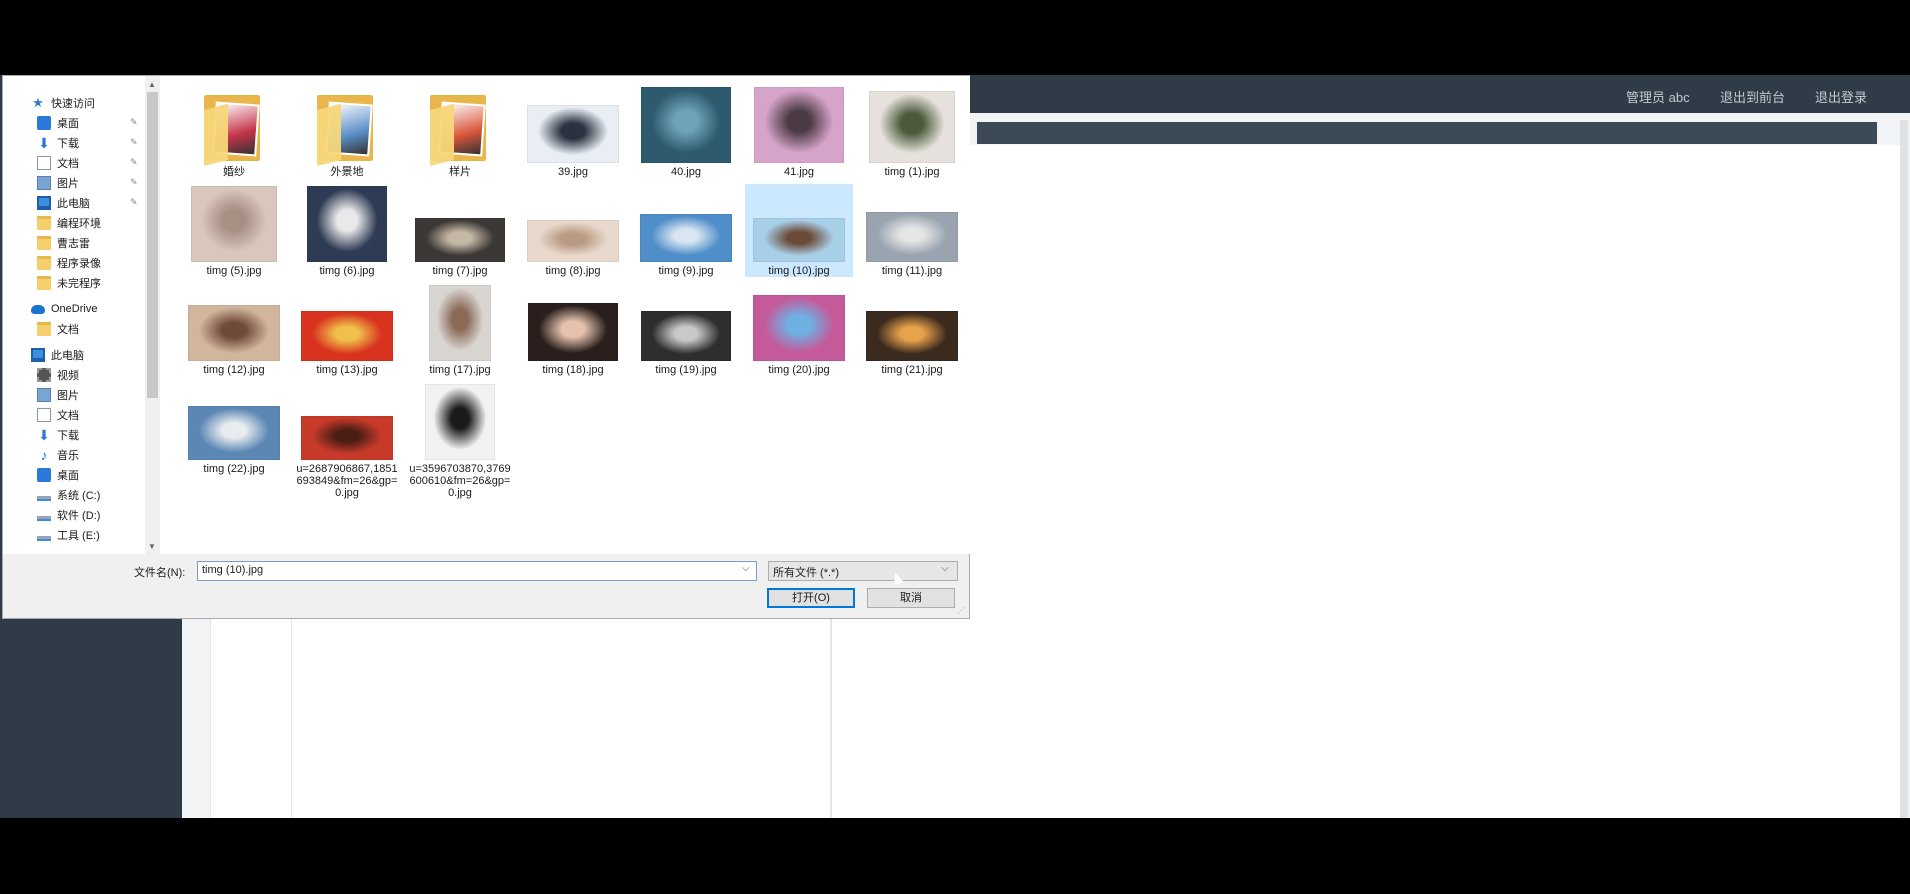 The height and width of the screenshot is (894, 1910). I want to click on file-name-label: timg (10).jpg, so click(799, 271).